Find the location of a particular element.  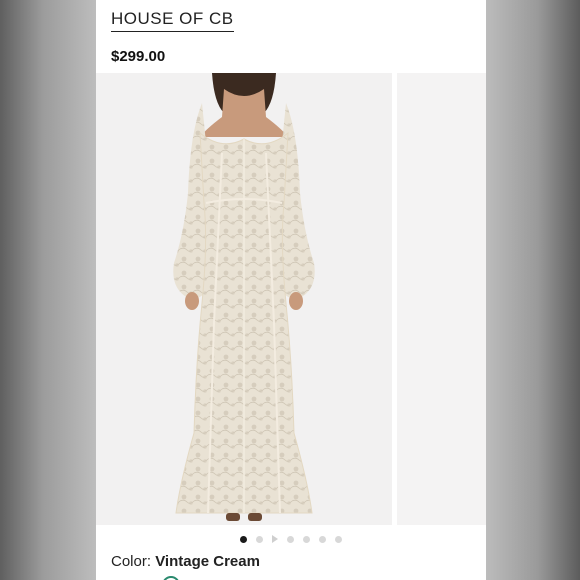

brand-link: HOUSE OF CB is located at coordinates (172, 20).